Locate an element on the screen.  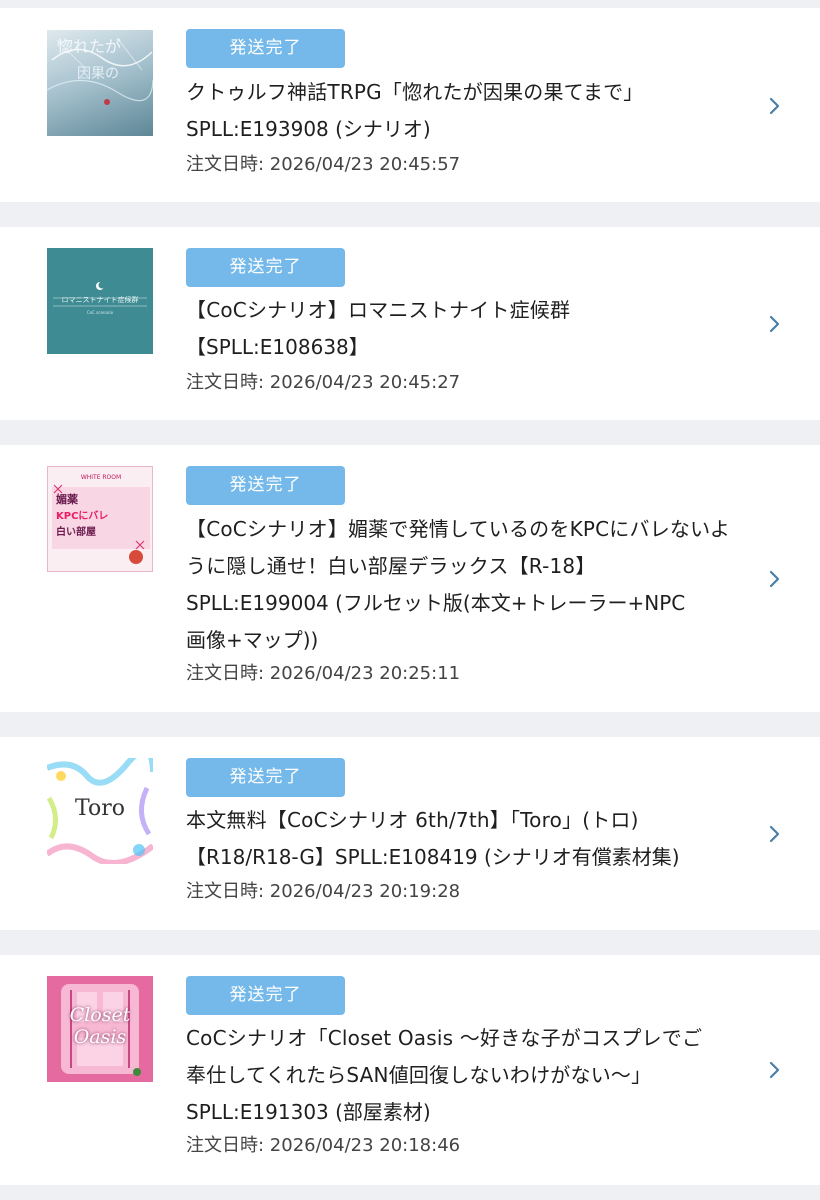
product-sku: SPLL:E191303 (部屋素材) is located at coordinates (308, 1112).